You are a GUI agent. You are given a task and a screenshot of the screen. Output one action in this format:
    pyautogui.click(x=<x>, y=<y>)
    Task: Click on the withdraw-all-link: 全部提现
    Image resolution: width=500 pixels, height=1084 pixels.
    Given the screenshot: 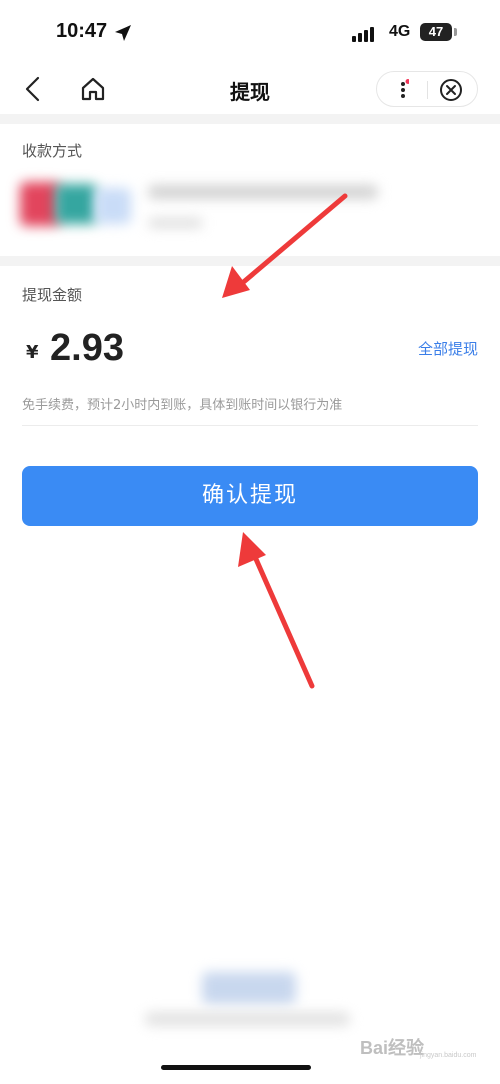 What is the action you would take?
    pyautogui.click(x=448, y=348)
    